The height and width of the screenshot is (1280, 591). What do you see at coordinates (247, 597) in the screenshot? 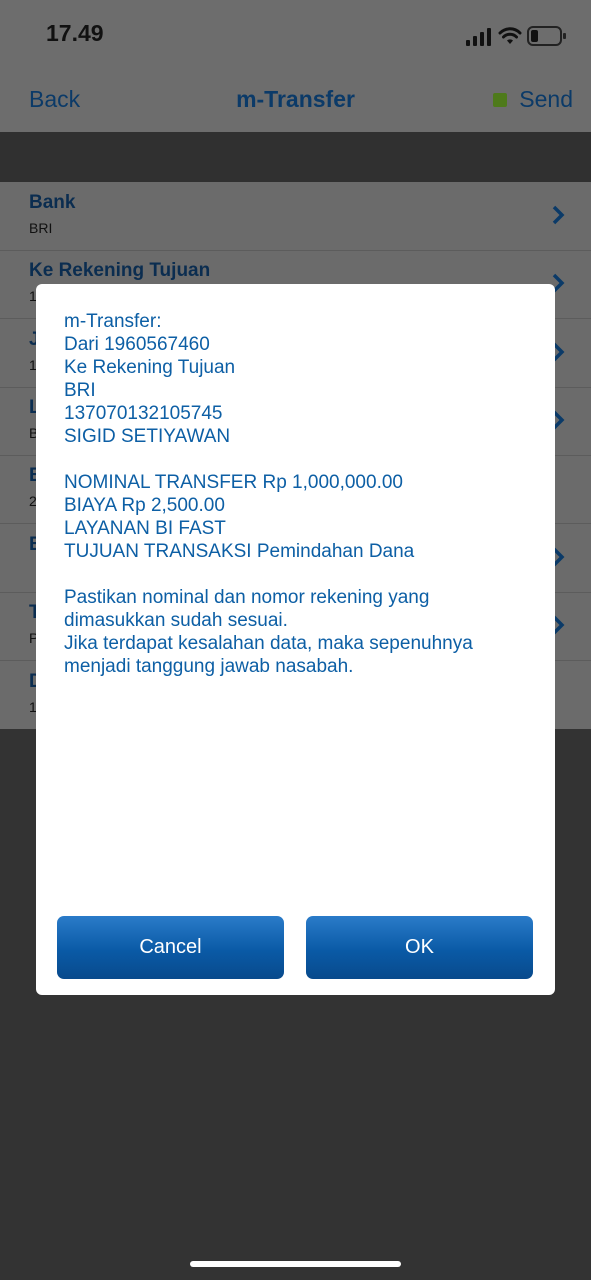
I see `message-line: Pastikan nominal dan nomor rekening yang` at bounding box center [247, 597].